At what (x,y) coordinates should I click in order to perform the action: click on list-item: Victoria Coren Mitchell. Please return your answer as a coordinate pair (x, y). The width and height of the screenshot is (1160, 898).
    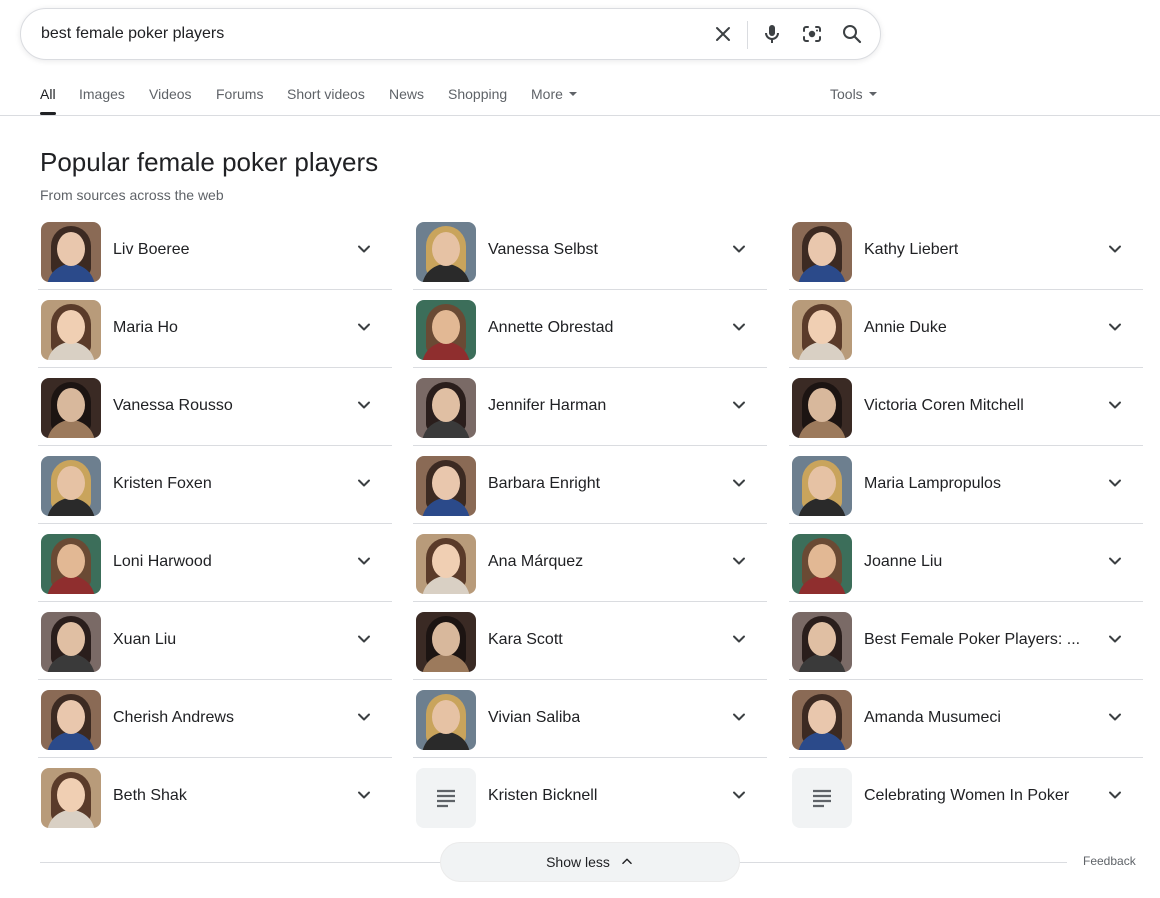
    Looking at the image, I should click on (966, 407).